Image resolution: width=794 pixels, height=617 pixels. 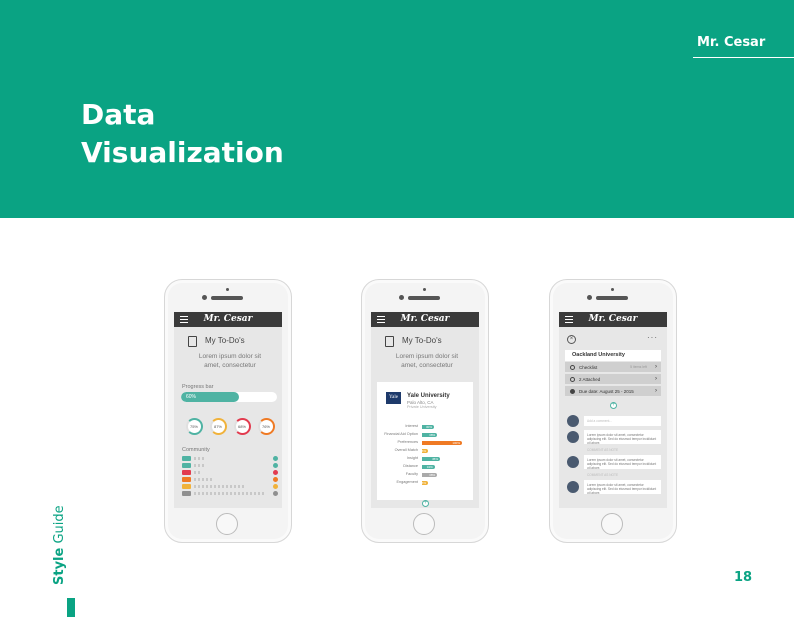 I want to click on row-label: Checklist, so click(x=588, y=367).